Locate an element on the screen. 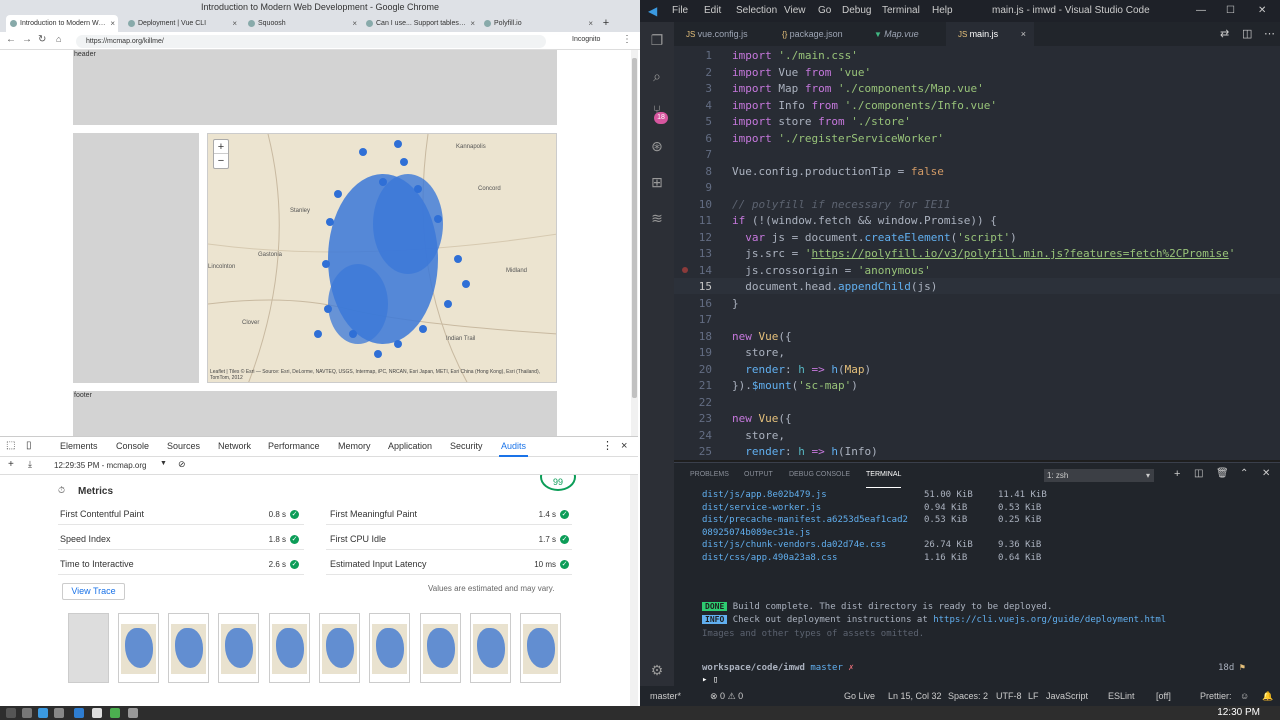 The image size is (1280, 720). clock: 12:30 PM is located at coordinates (1238, 713).